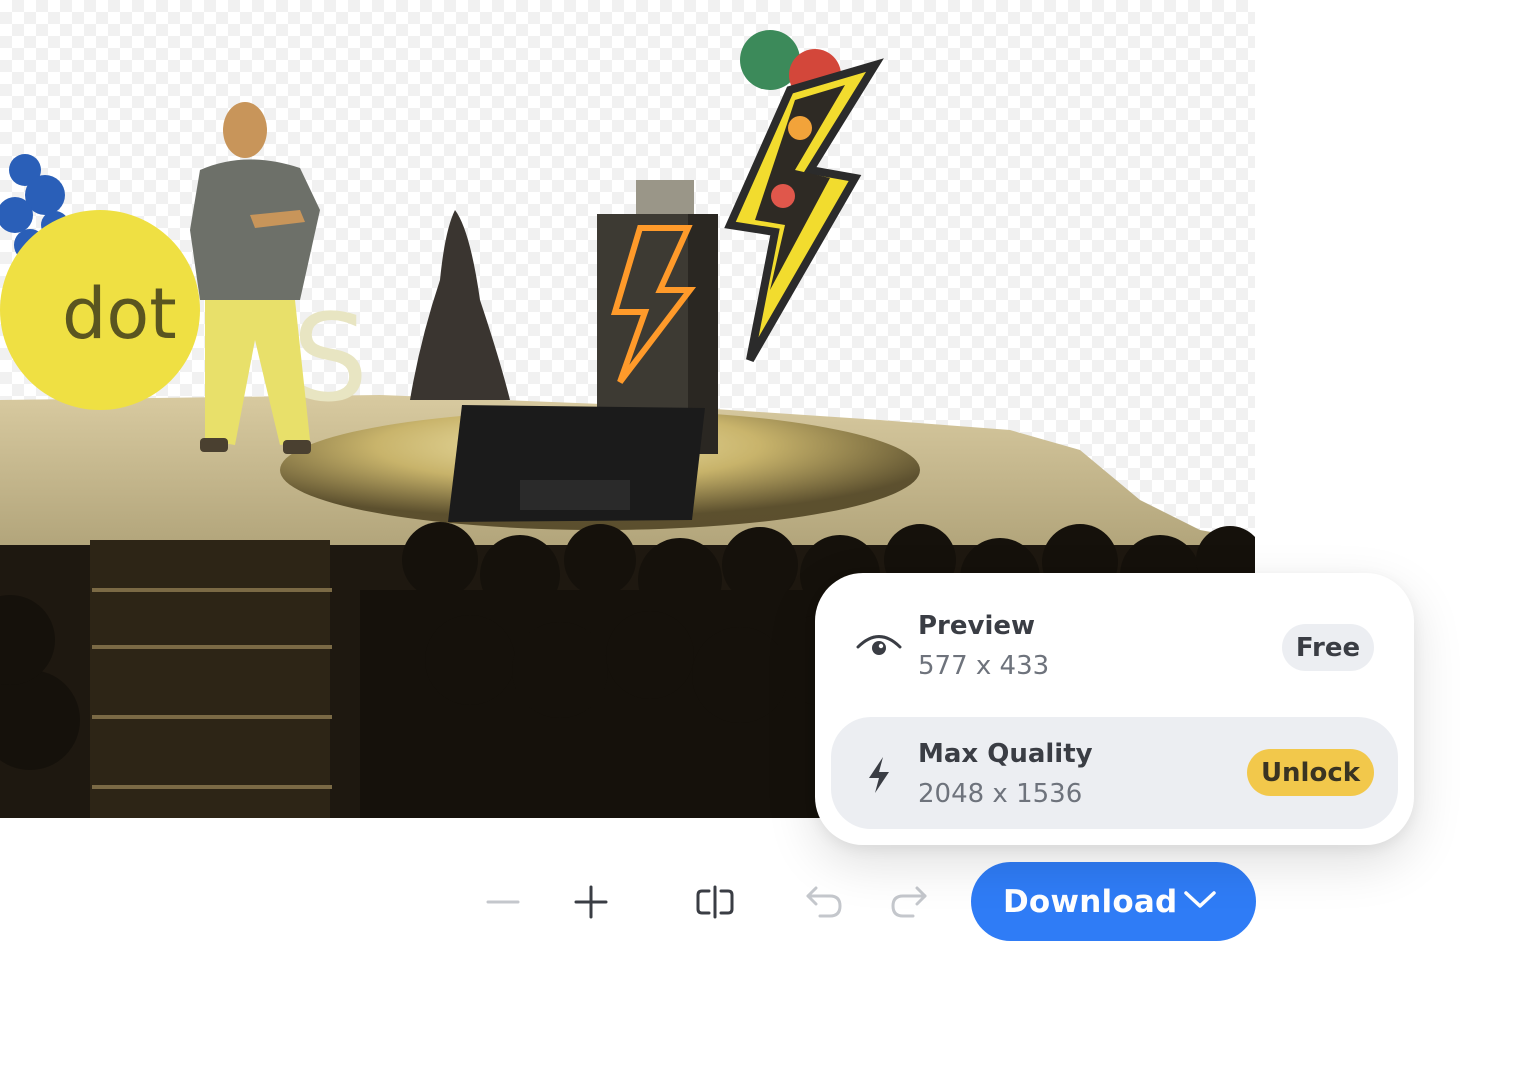 This screenshot has height=1076, width=1518. What do you see at coordinates (1114, 645) in the screenshot?
I see `download-option-preview: Preview 577 x 433 Free` at bounding box center [1114, 645].